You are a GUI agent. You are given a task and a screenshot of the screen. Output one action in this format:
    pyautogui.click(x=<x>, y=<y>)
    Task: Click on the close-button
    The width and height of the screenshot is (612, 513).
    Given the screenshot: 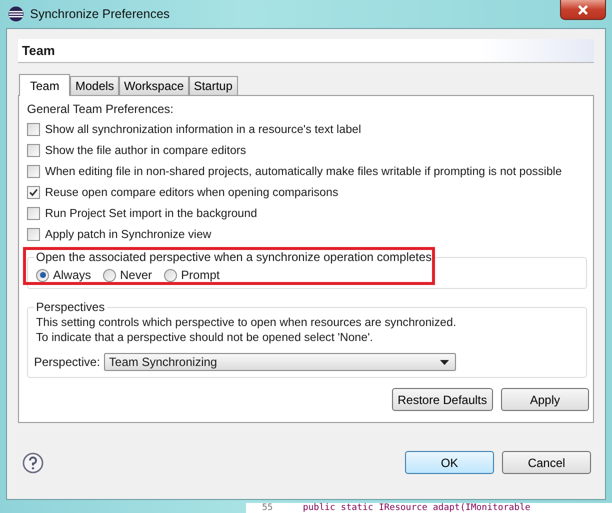 What is the action you would take?
    pyautogui.click(x=583, y=10)
    